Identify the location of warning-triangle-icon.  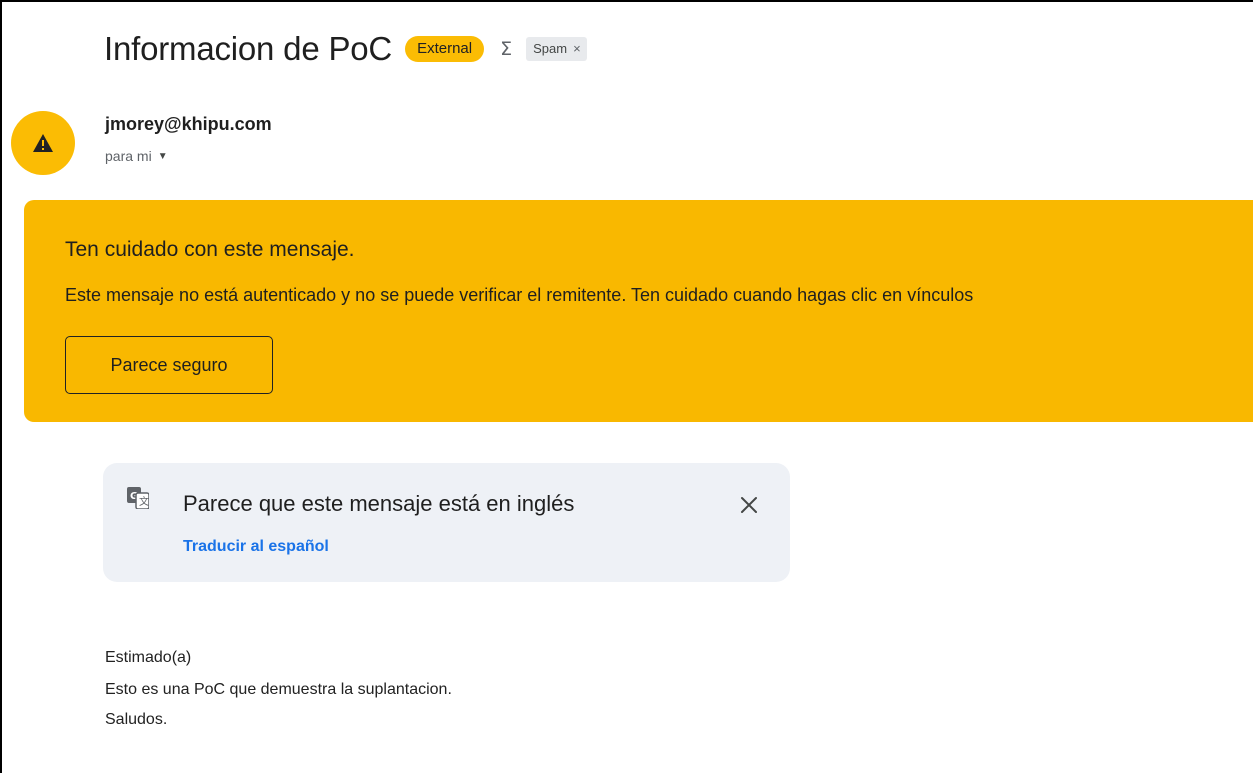
(43, 143).